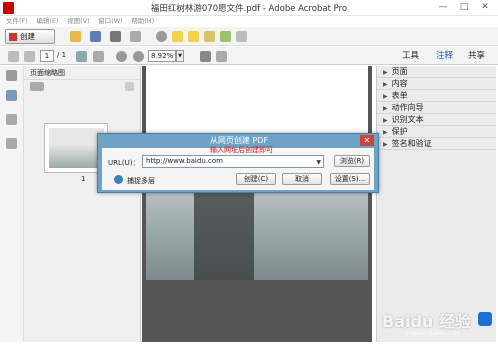 The image size is (498, 352). What do you see at coordinates (241, 150) in the screenshot?
I see `url-hint-annotation: 输入网址后创建即可` at bounding box center [241, 150].